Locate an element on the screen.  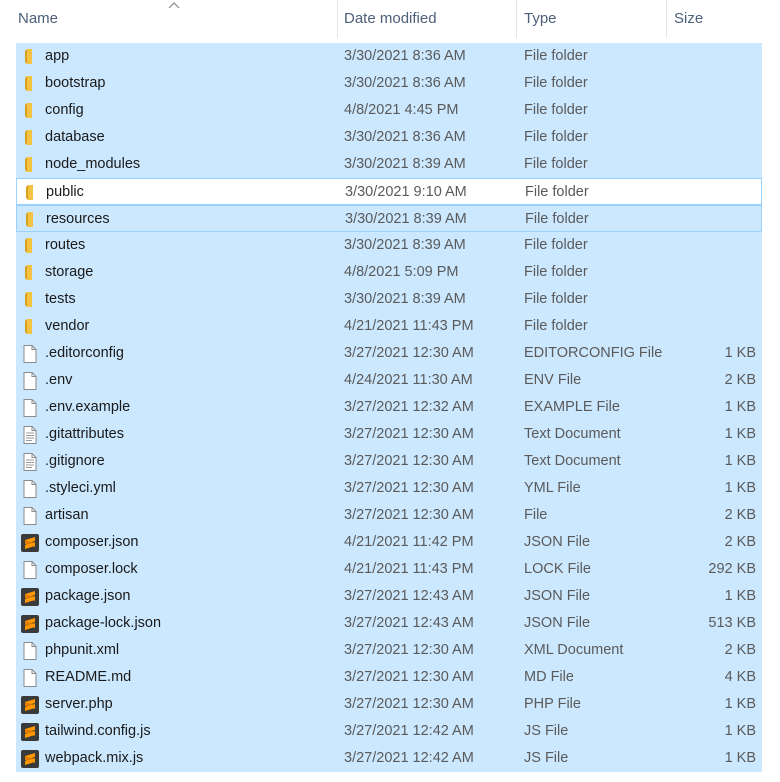
file-name: phpunit.xml is located at coordinates (82, 650).